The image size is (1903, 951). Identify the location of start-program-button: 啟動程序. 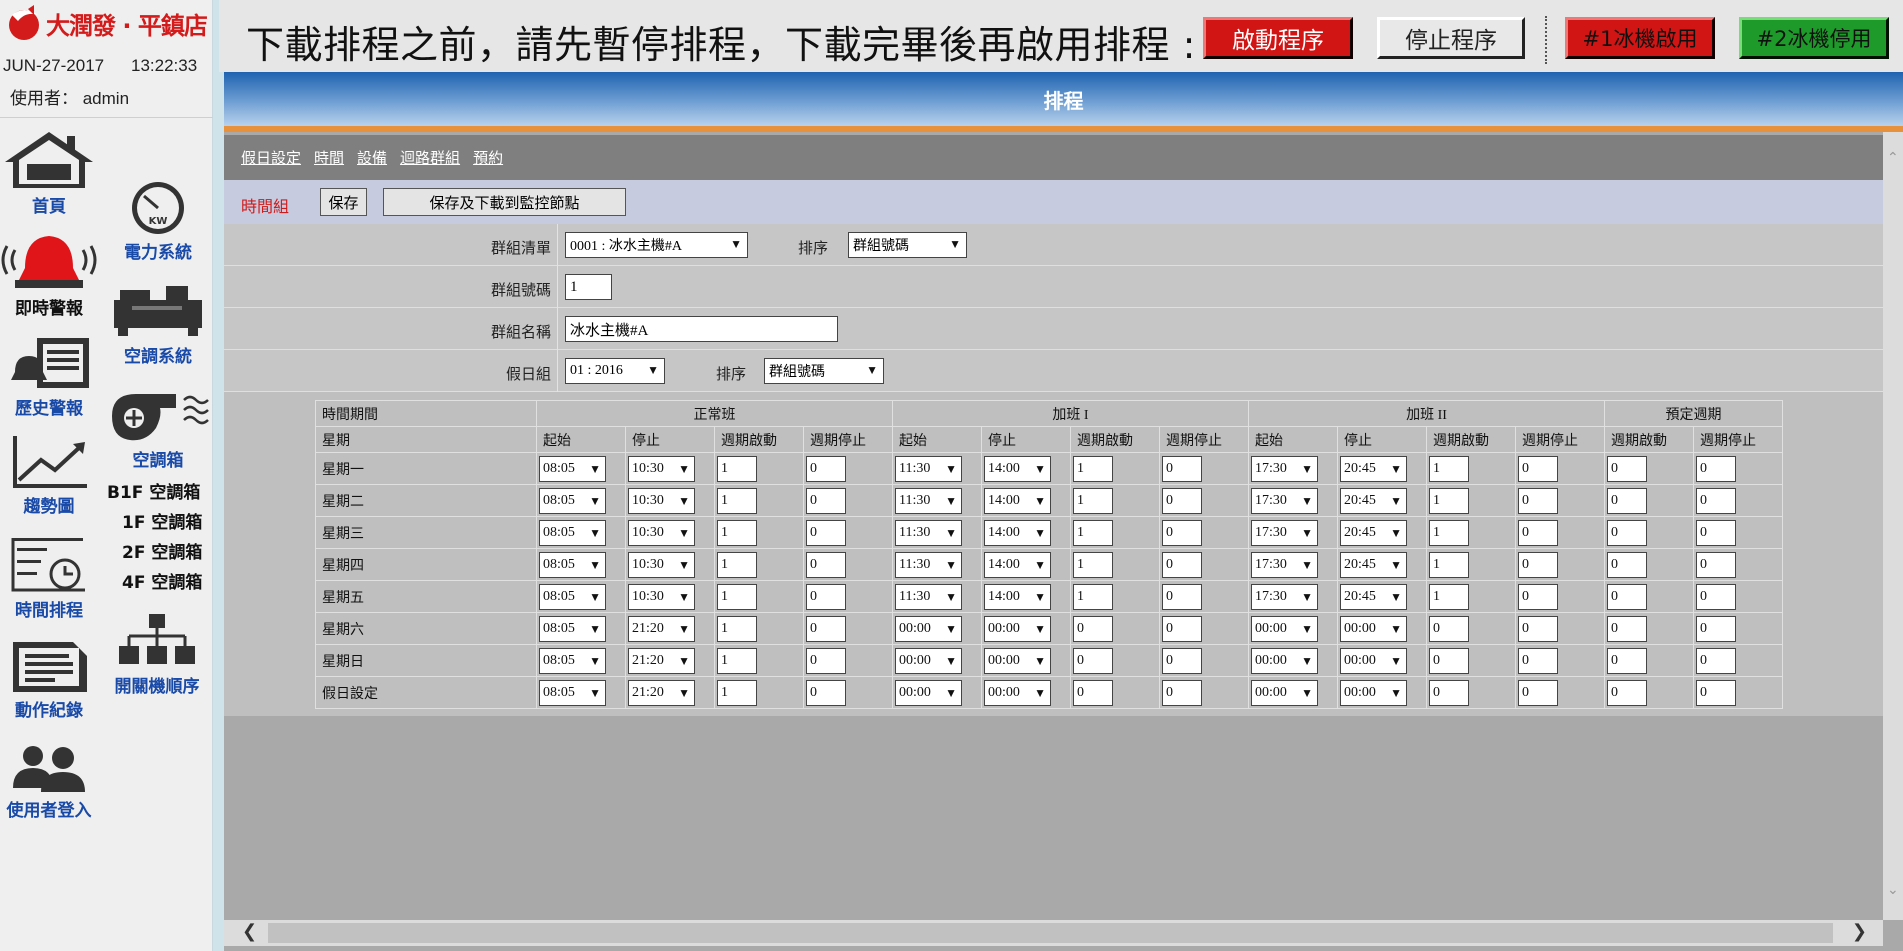
(1278, 38).